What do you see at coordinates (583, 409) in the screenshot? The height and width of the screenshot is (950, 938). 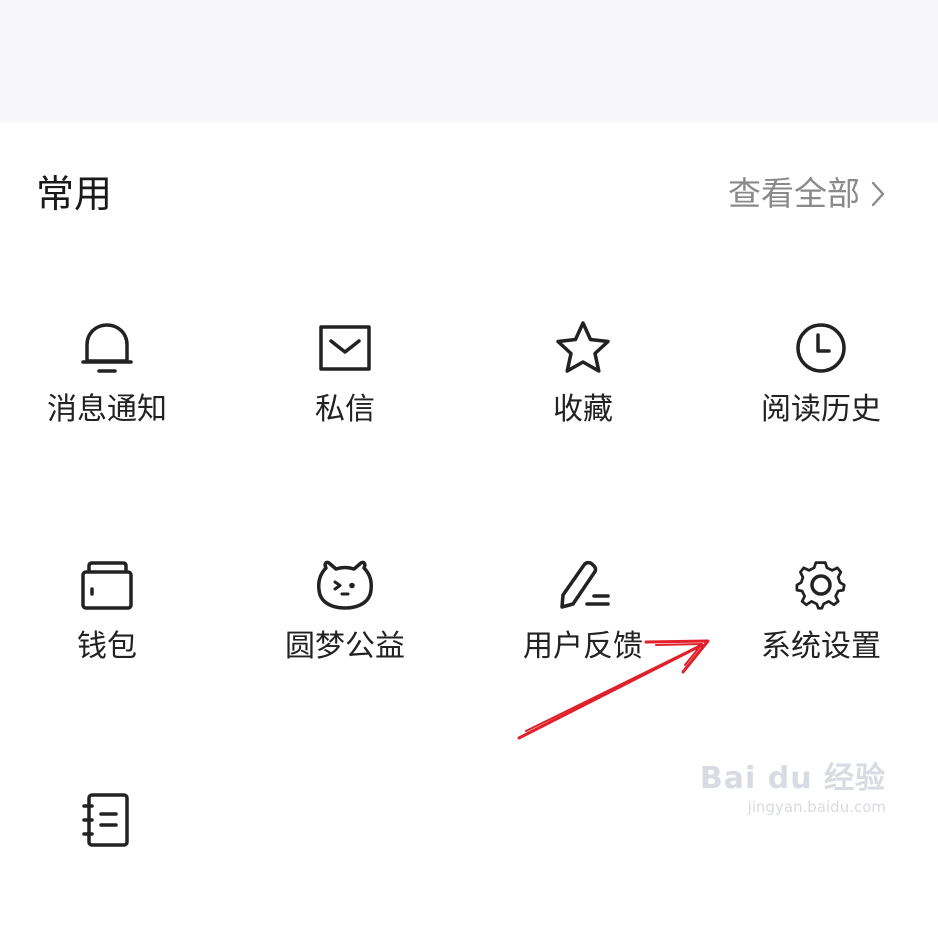 I see `grid-item-label: 收藏` at bounding box center [583, 409].